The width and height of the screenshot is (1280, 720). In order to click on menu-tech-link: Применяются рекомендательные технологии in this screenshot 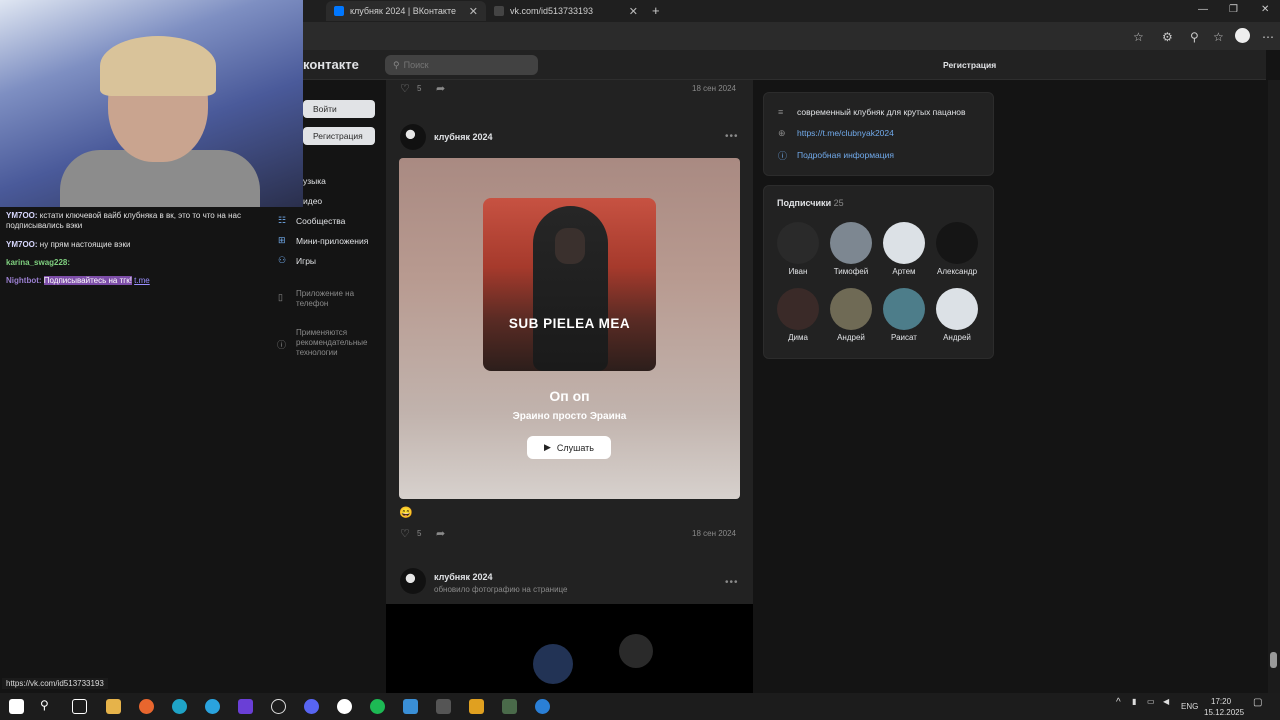, I will do `click(338, 343)`.